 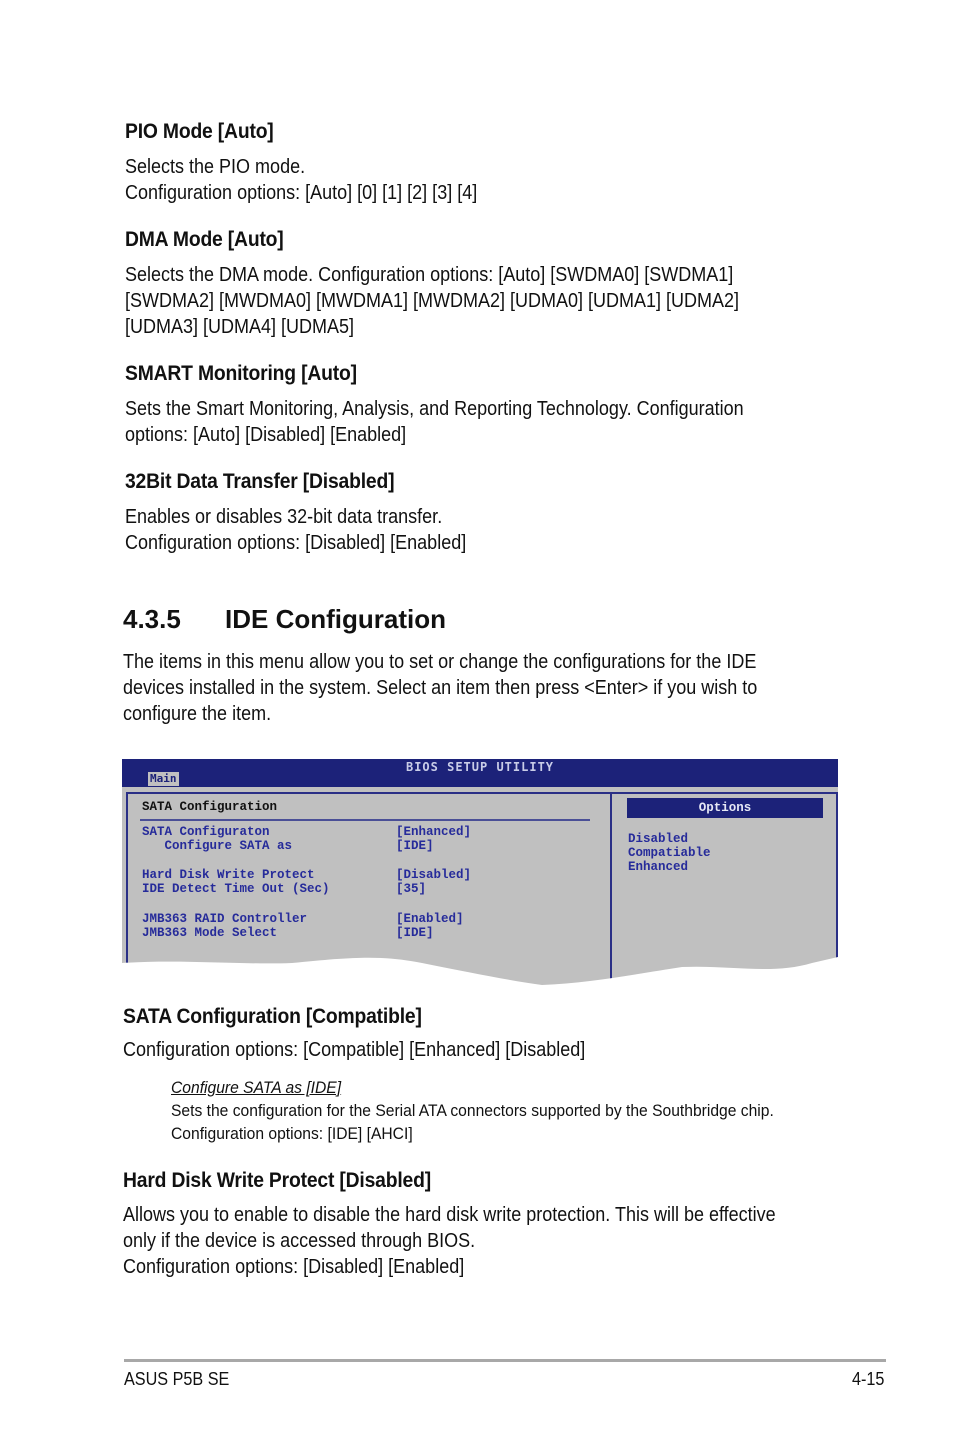 I want to click on bios-title-bar: BIOS SETUP UTILITY Main, so click(x=480, y=773).